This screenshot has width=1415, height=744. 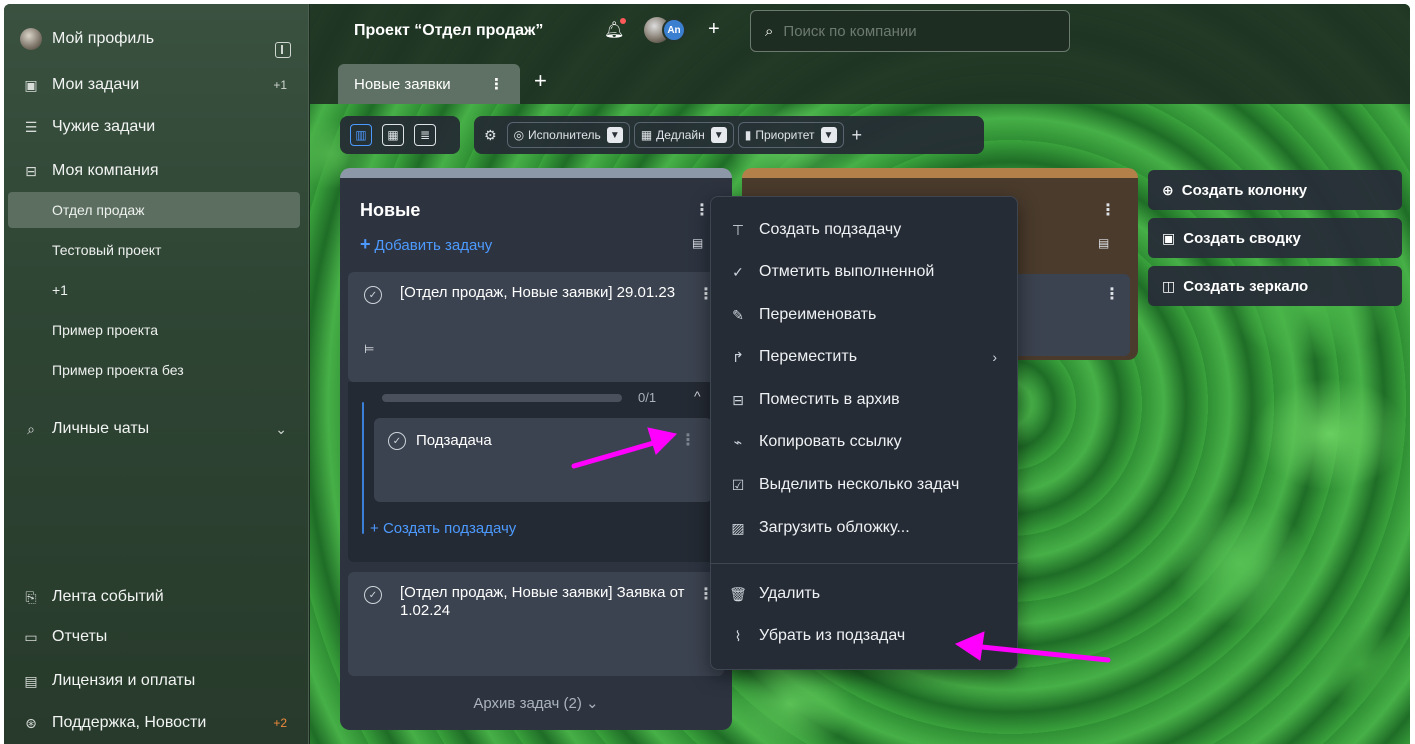 I want to click on chevron-down-icon: ⌄, so click(x=281, y=429).